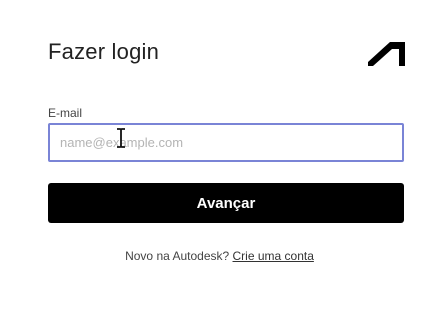 This screenshot has width=439, height=328. Describe the element at coordinates (177, 256) in the screenshot. I see `signup-prompt: Novo na Autodesk?` at that location.